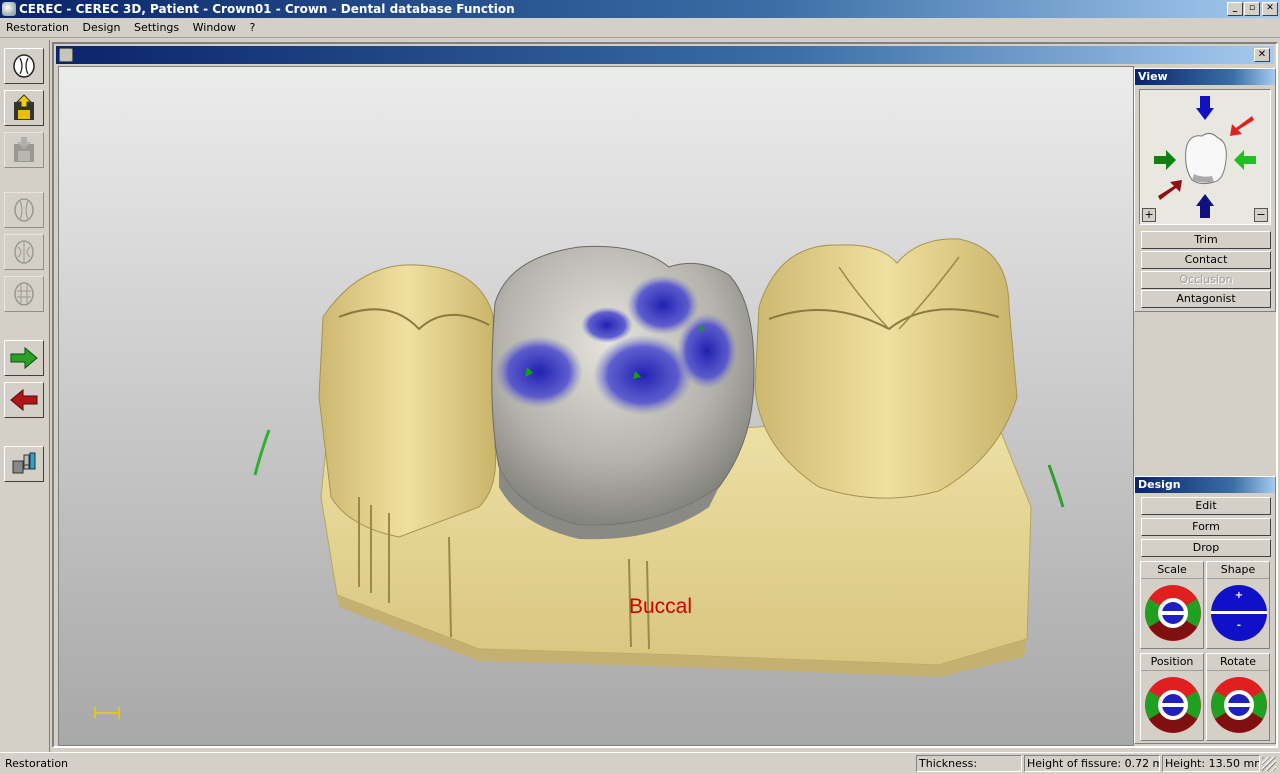  I want to click on tooth-view-1-button, so click(24, 210).